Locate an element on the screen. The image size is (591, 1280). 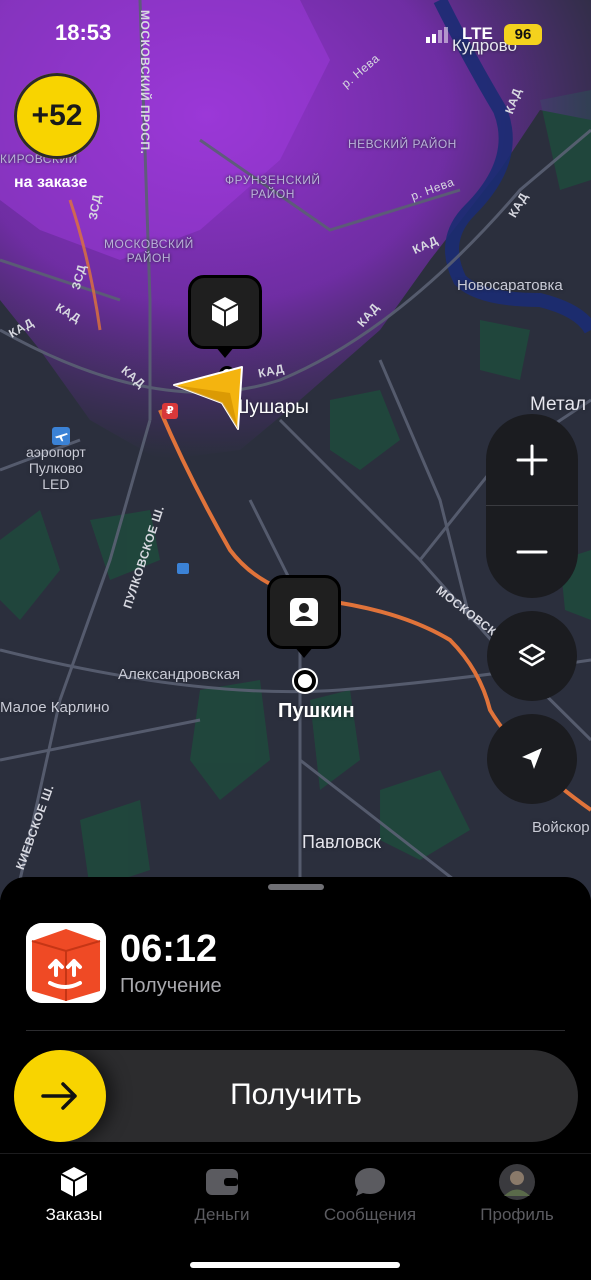
district-nevsky: НЕВСКИЙ РАЙОН is located at coordinates (402, 144).